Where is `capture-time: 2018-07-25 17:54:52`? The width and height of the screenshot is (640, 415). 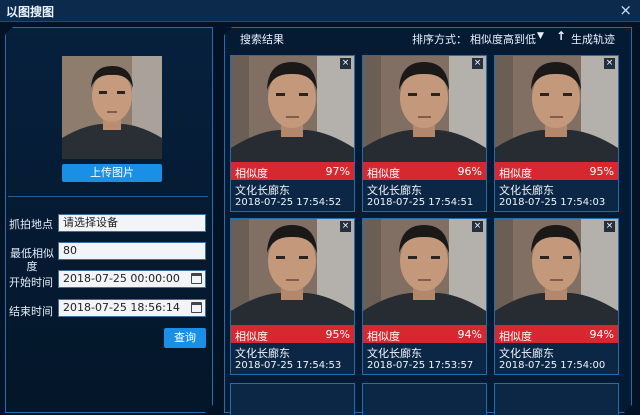 capture-time: 2018-07-25 17:54:52 is located at coordinates (288, 202).